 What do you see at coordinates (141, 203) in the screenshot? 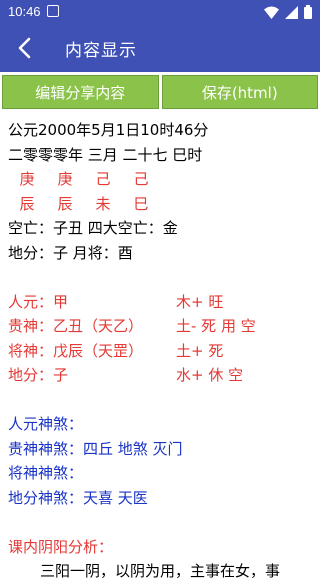
I see `zhi-char: 巳` at bounding box center [141, 203].